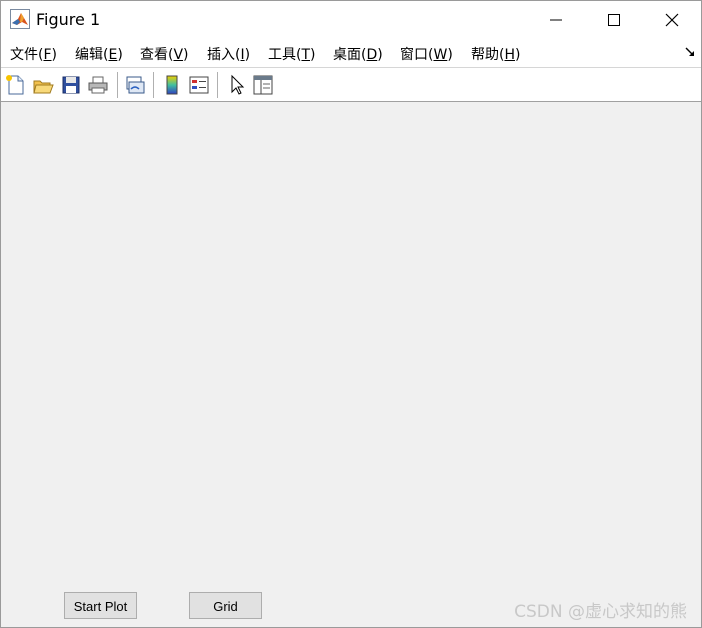 This screenshot has height=628, width=702. I want to click on minimize-button, so click(556, 20).